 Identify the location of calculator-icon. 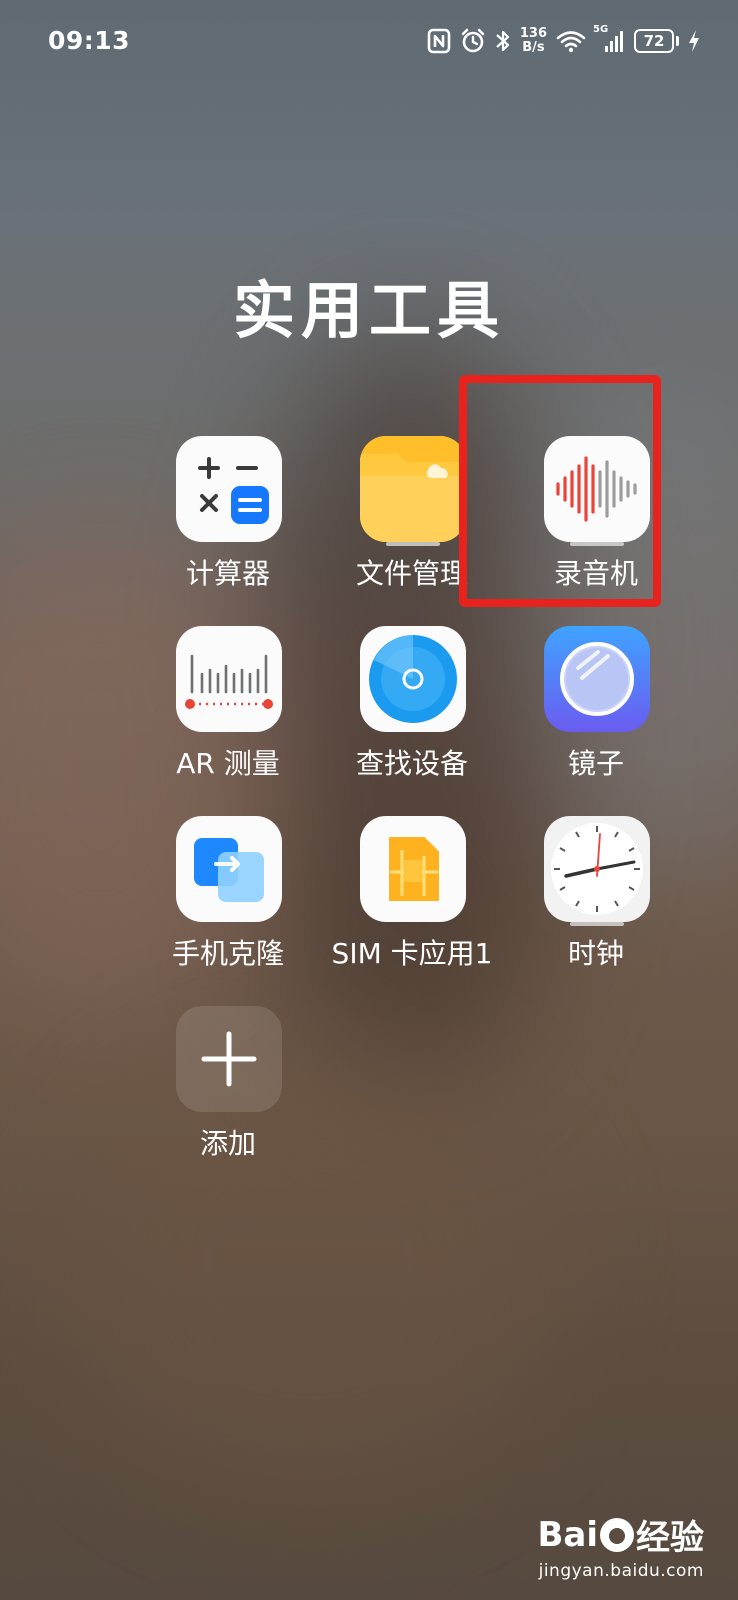
(229, 489).